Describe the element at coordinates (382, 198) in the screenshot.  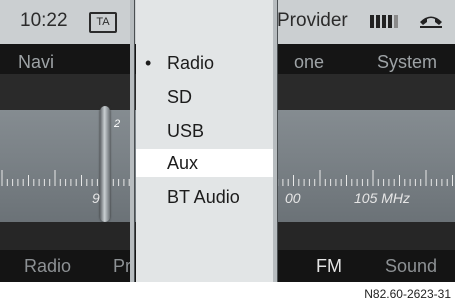
I see `frequency-label-right: 105 MHz` at that location.